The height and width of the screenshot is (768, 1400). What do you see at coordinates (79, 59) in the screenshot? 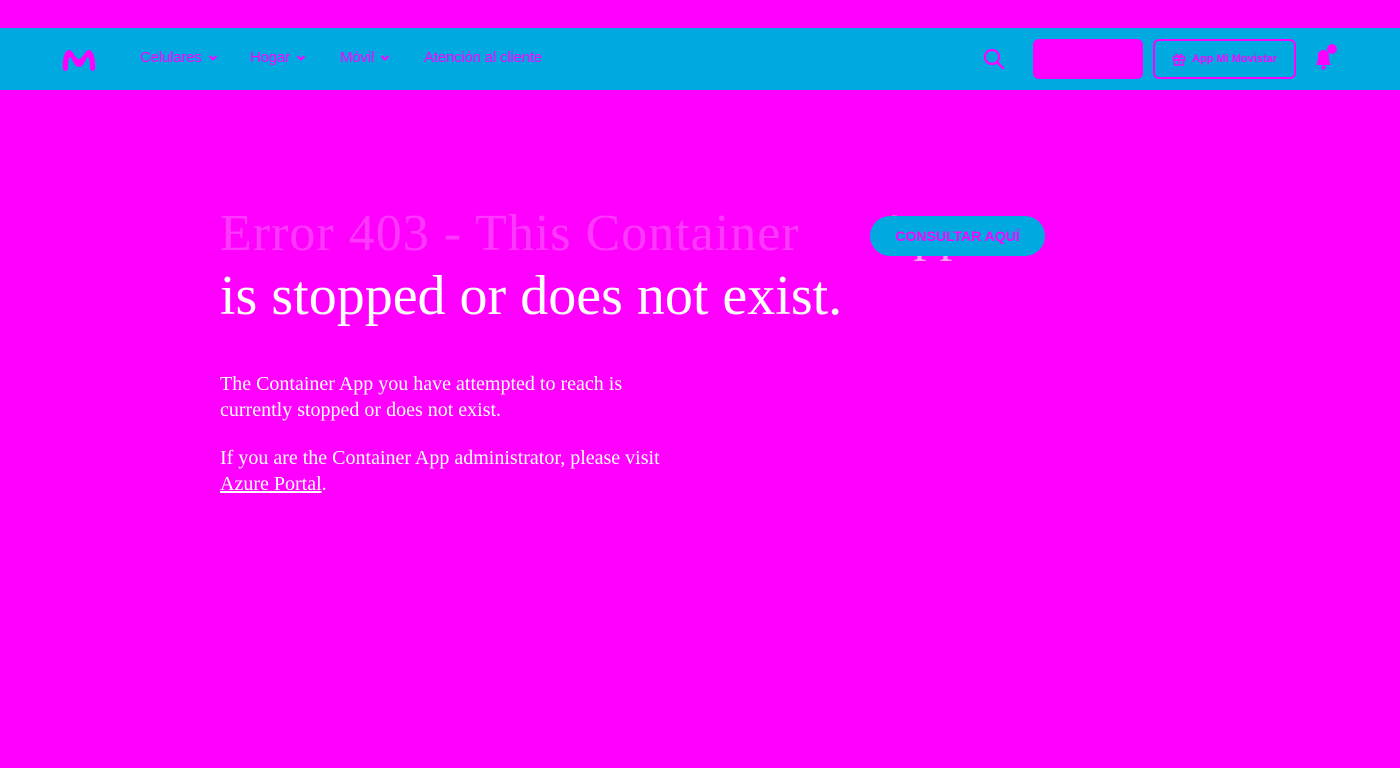
I see `movistar-logo-icon` at bounding box center [79, 59].